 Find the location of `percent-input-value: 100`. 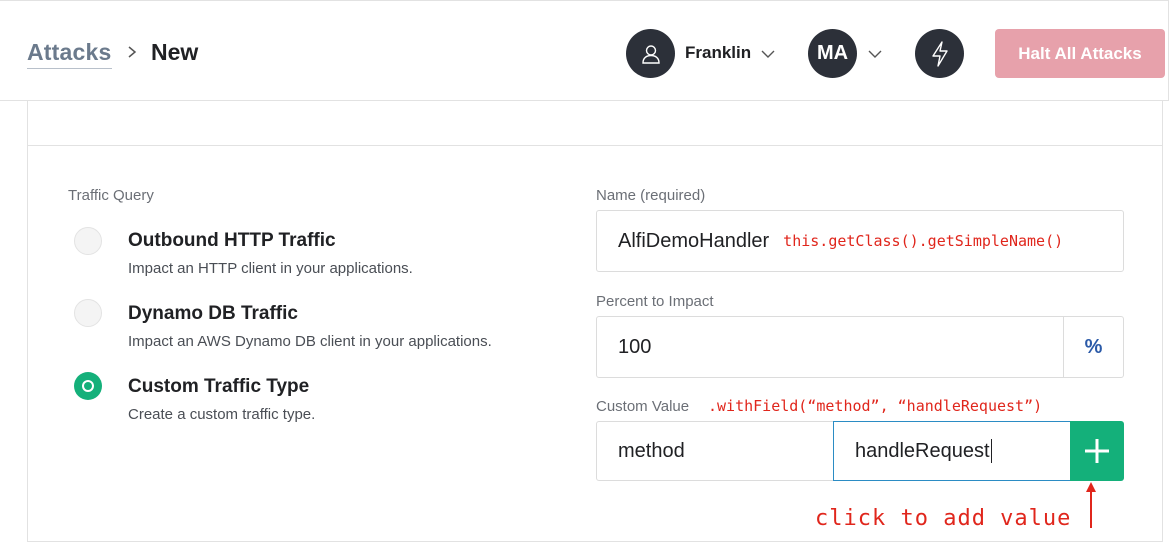

percent-input-value: 100 is located at coordinates (635, 346).